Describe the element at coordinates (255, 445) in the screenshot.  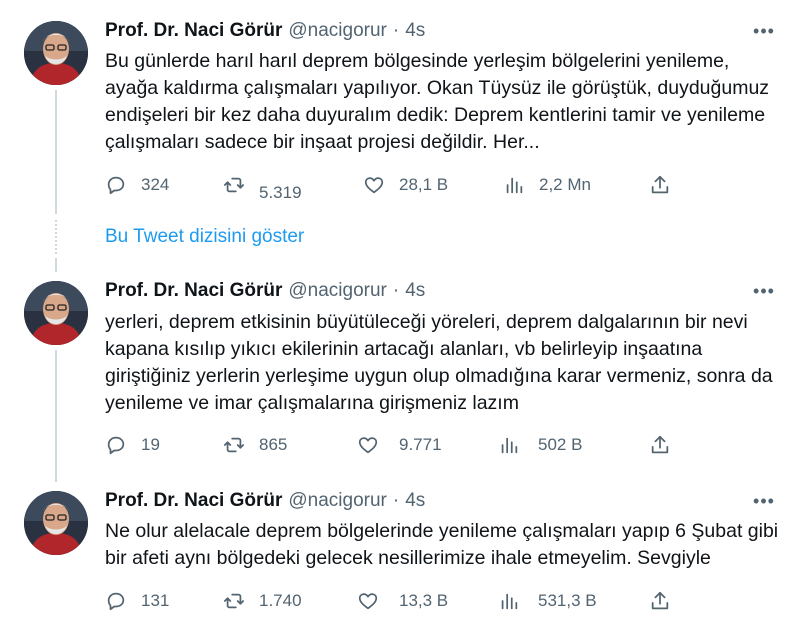
I see `retweet-button: 865` at that location.